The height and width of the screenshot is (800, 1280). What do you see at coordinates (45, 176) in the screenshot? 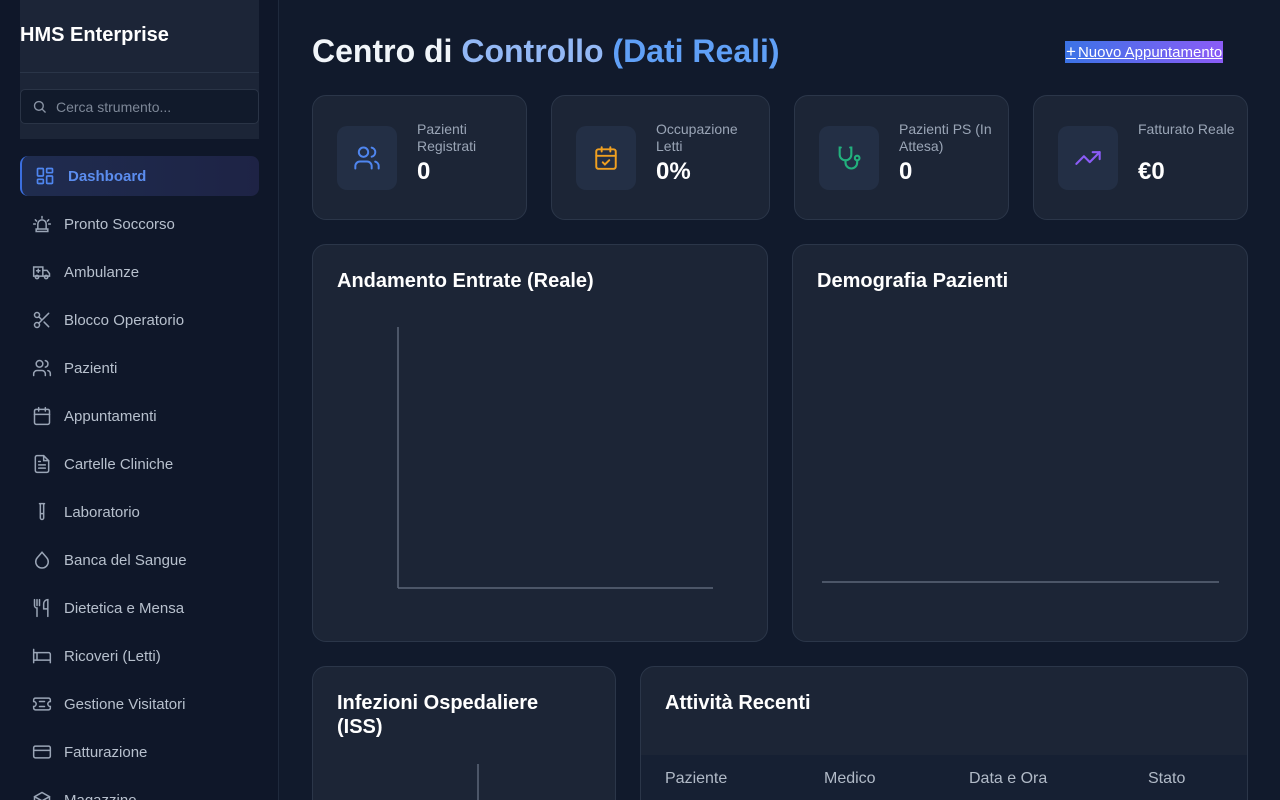
I see `dashboard-icon` at bounding box center [45, 176].